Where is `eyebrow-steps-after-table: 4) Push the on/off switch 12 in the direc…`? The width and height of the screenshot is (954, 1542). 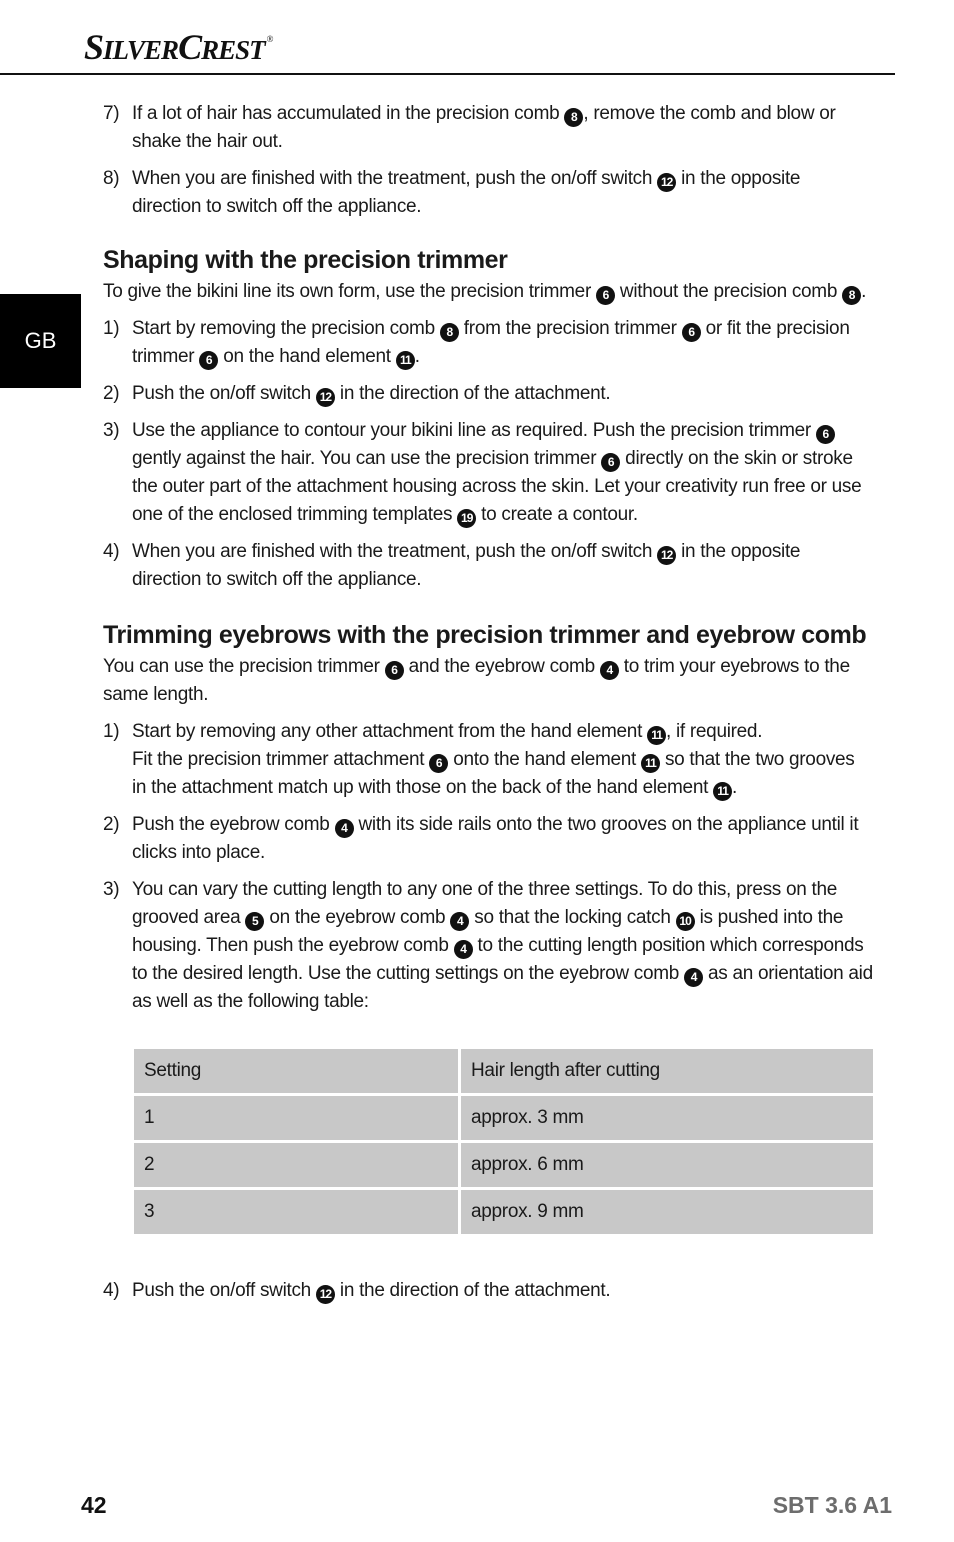
eyebrow-steps-after-table: 4) Push the on/off switch 12 in the direc… is located at coordinates (488, 1291).